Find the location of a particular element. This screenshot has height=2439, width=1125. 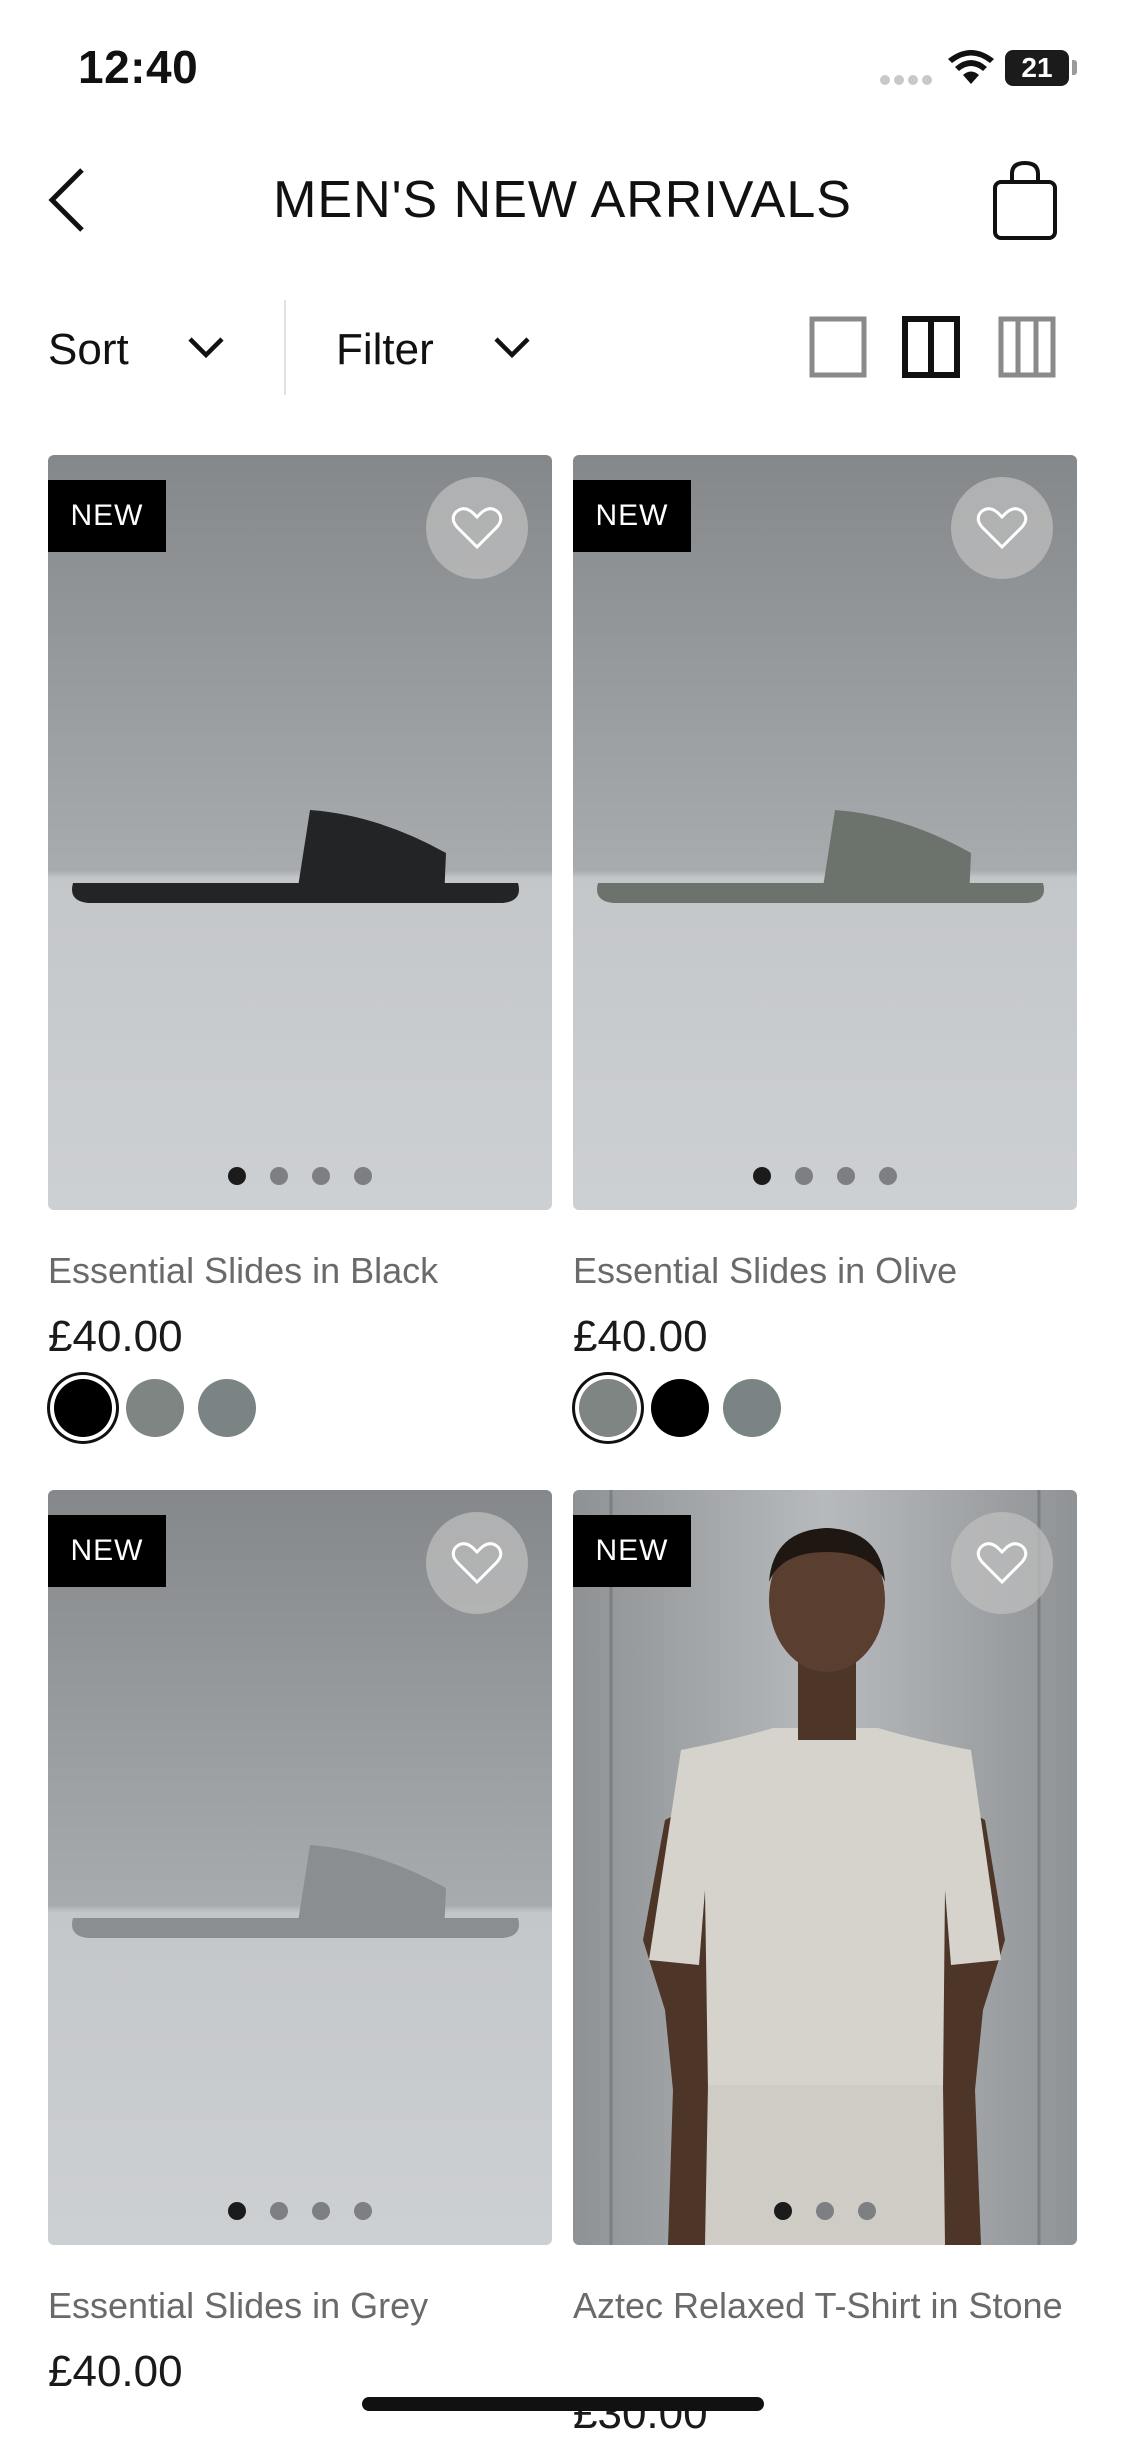

two-column-view-icon is located at coordinates (931, 347).